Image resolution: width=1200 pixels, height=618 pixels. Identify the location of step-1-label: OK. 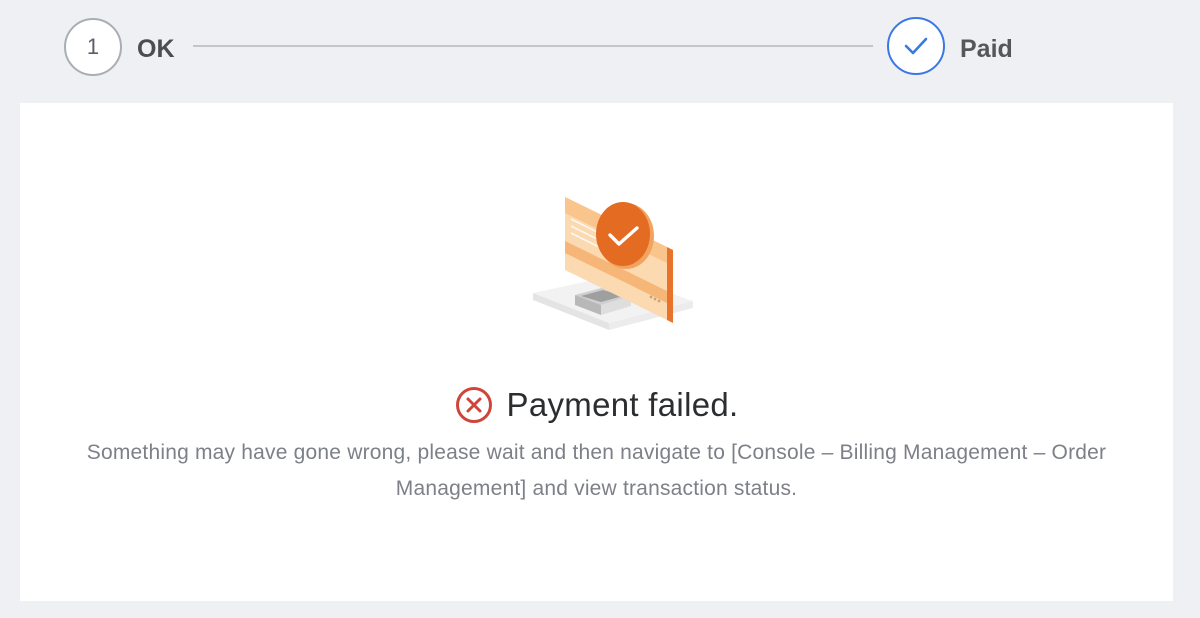
(156, 49).